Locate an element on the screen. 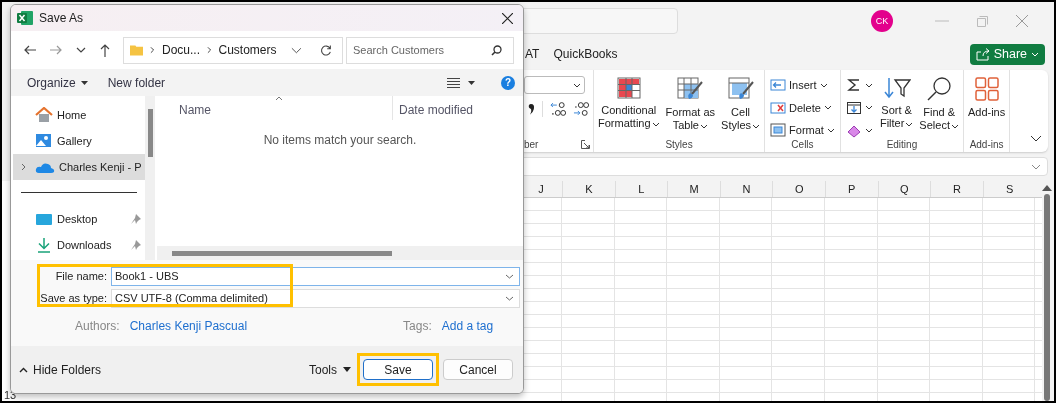 The image size is (1056, 403). toolbar-button: New folder is located at coordinates (136, 82).